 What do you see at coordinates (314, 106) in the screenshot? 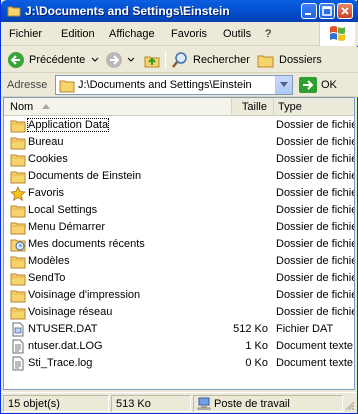
I see `column-type: Type` at bounding box center [314, 106].